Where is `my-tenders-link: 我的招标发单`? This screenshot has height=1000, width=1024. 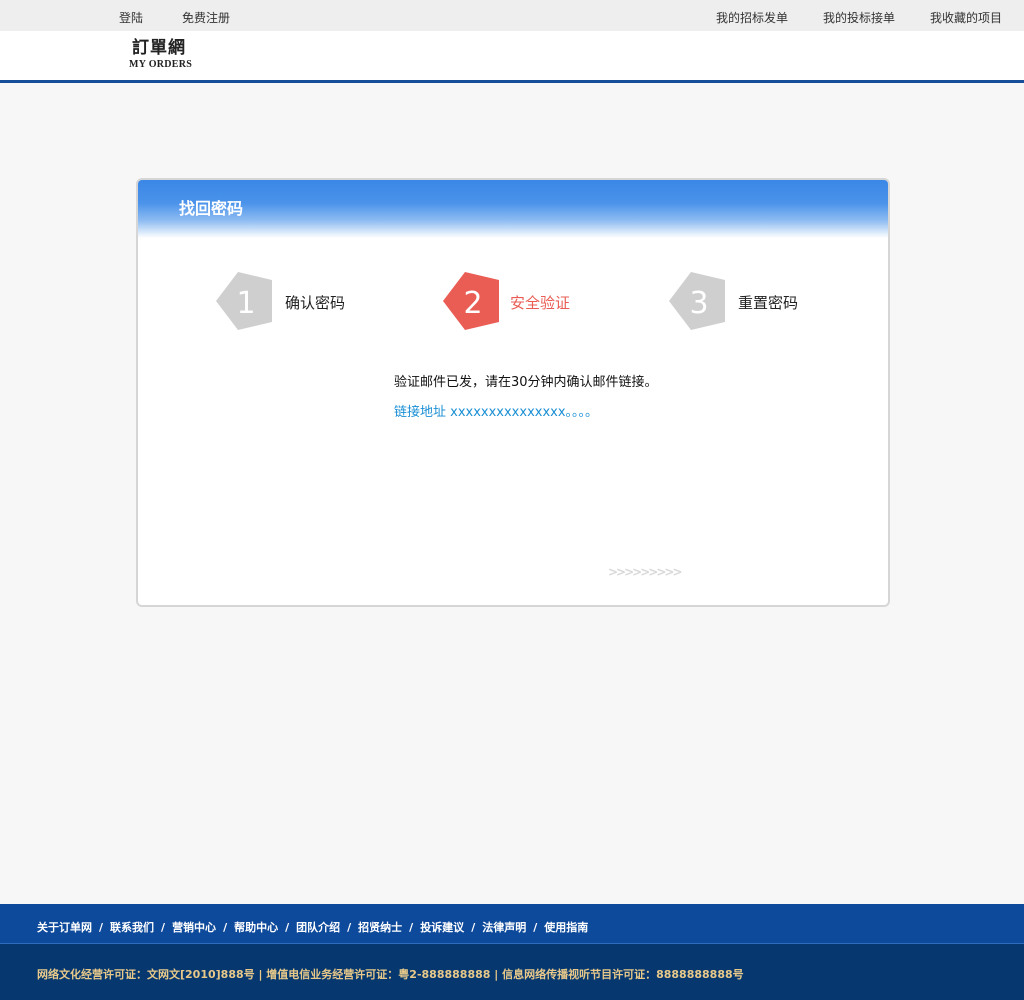 my-tenders-link: 我的招标发单 is located at coordinates (752, 17).